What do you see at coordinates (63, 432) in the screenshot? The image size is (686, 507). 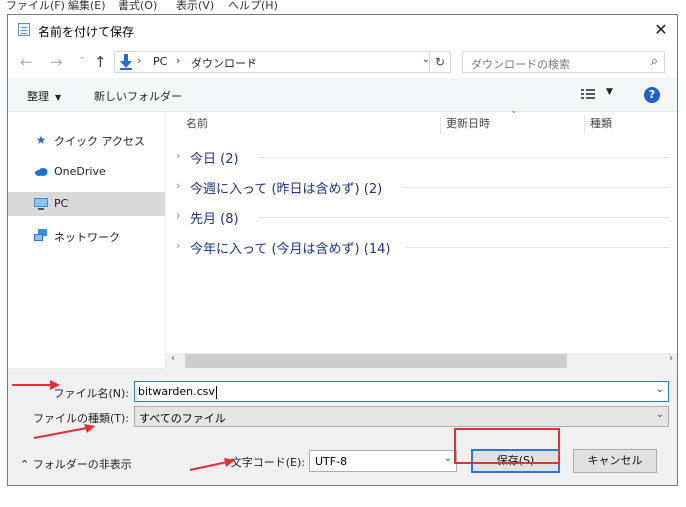 I see `arrow-to-filetype` at bounding box center [63, 432].